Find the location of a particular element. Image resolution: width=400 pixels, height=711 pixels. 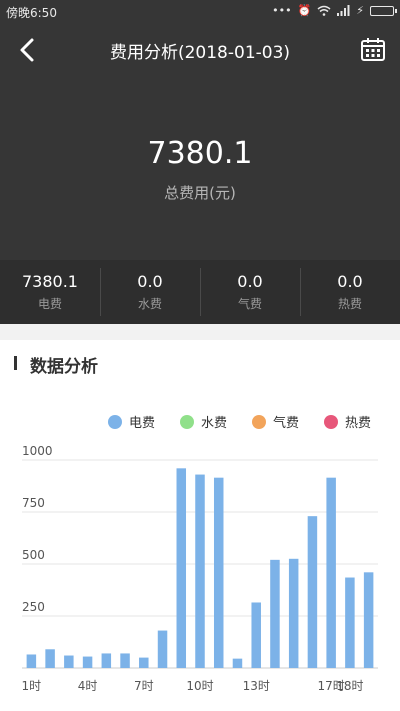

y-tick-label: 250 is located at coordinates (33, 607).